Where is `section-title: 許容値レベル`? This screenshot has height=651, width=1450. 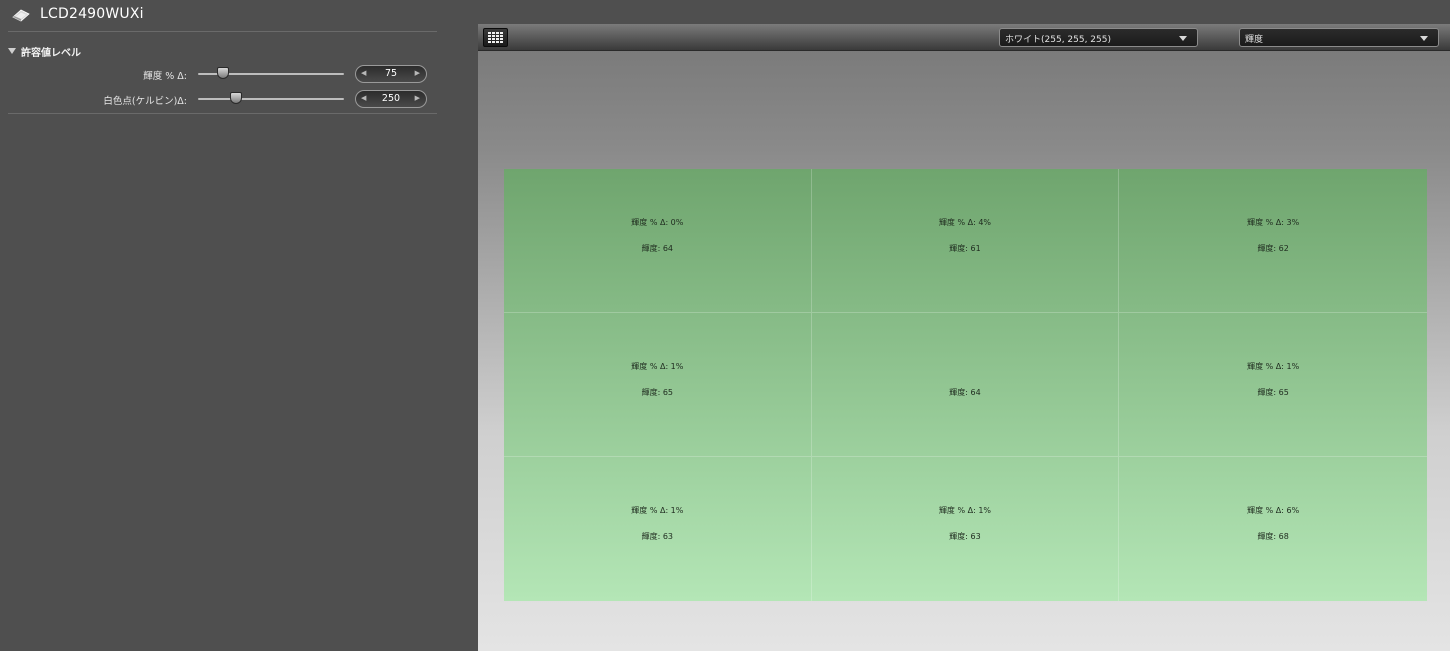
section-title: 許容値レベル is located at coordinates (51, 53).